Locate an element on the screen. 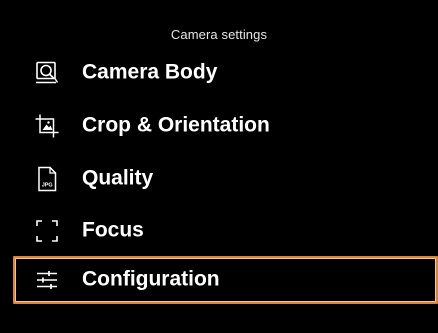 The width and height of the screenshot is (438, 333). jpg-file-icon: JPG is located at coordinates (47, 179).